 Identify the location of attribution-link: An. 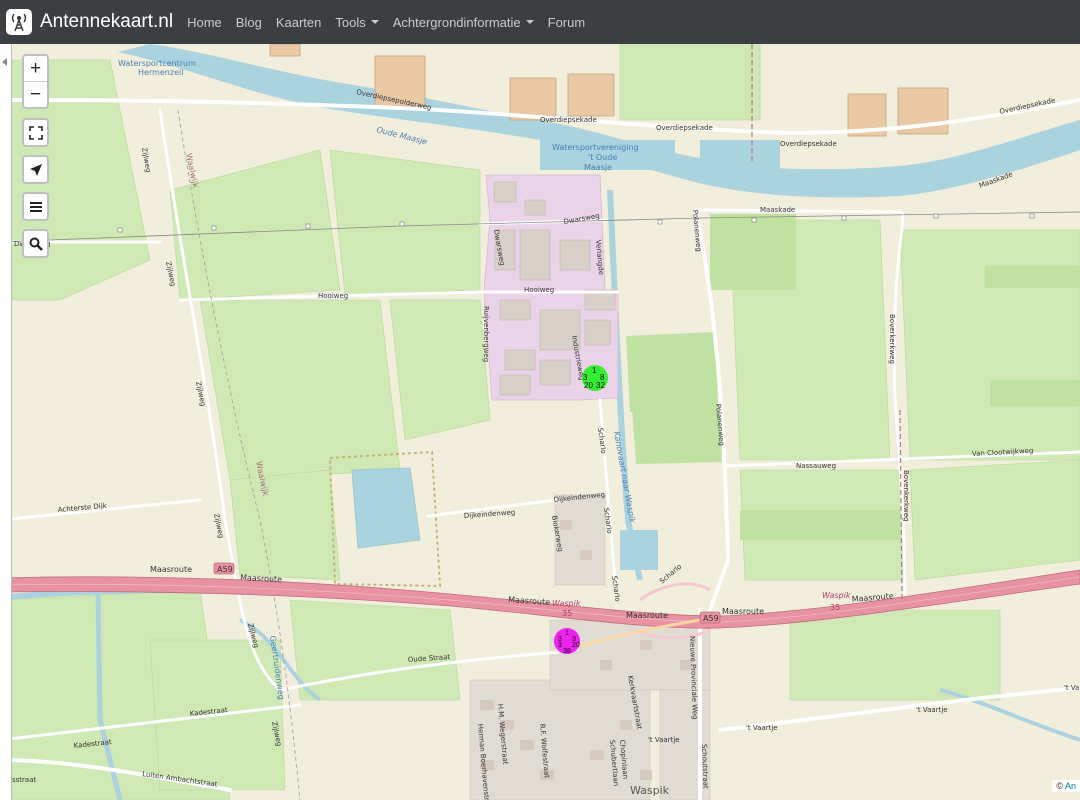
(1070, 786).